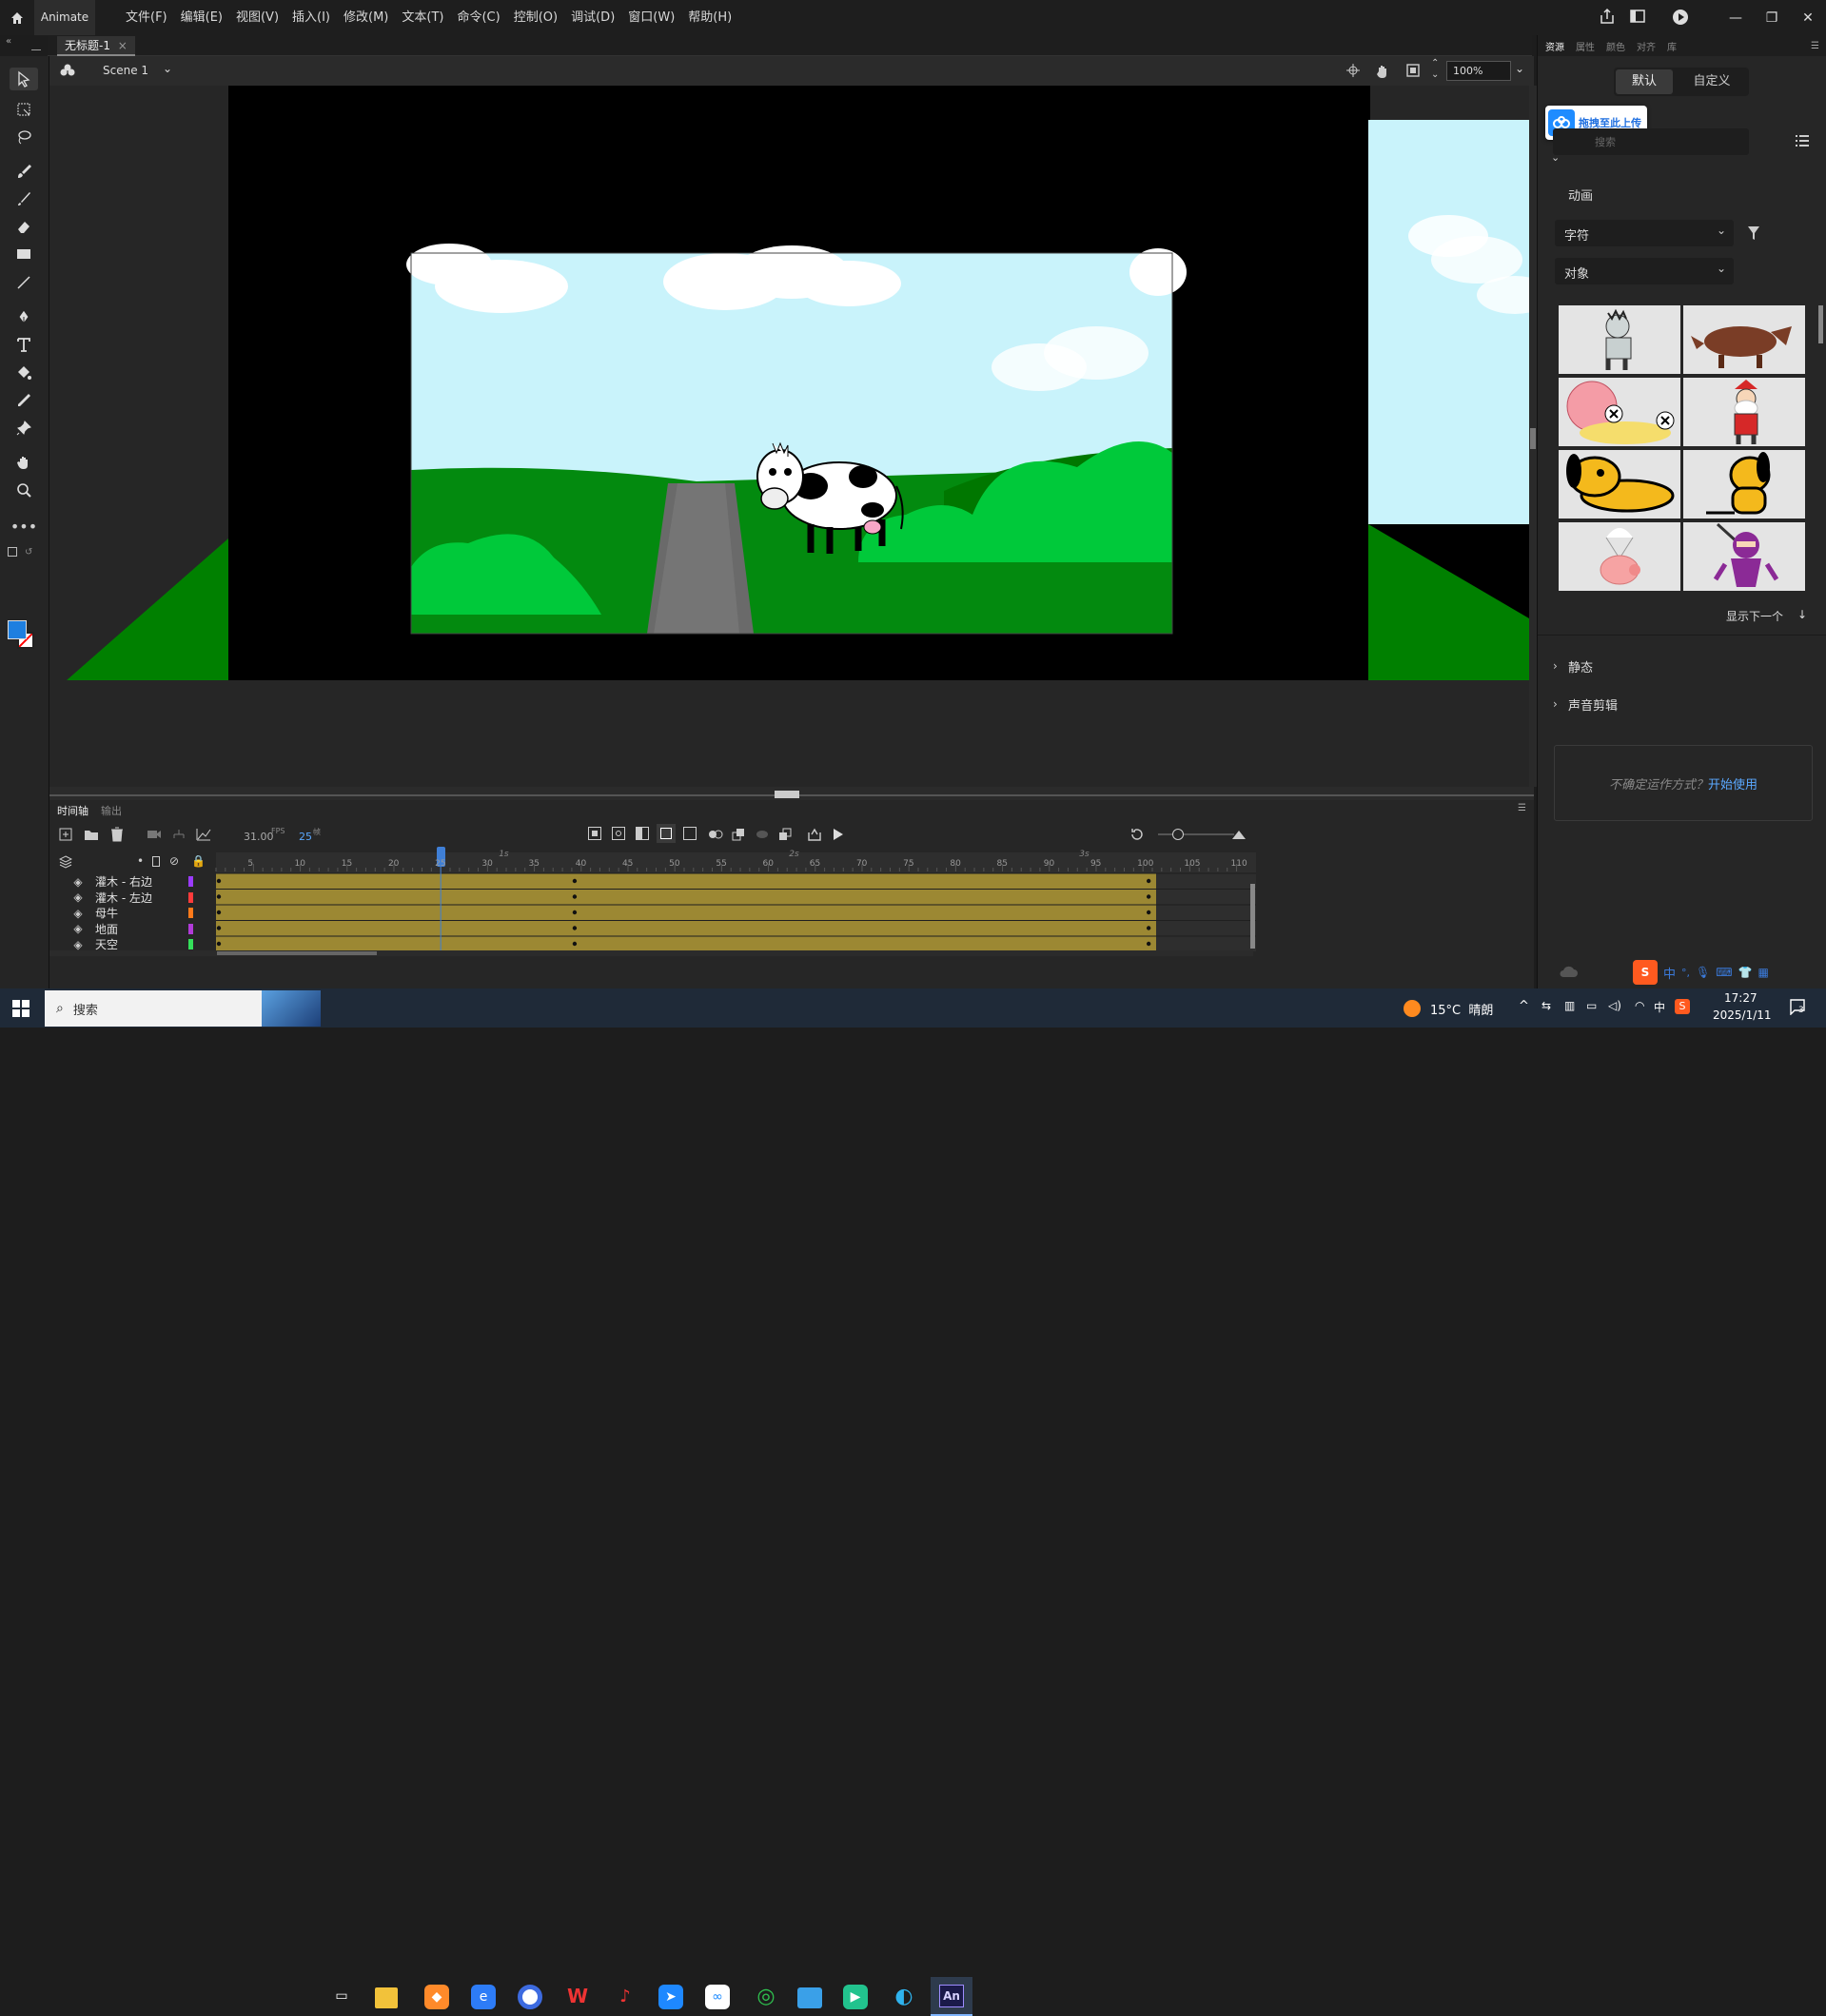  What do you see at coordinates (183, 1008) in the screenshot?
I see `taskbar-search-box: ⌕ 搜索` at bounding box center [183, 1008].